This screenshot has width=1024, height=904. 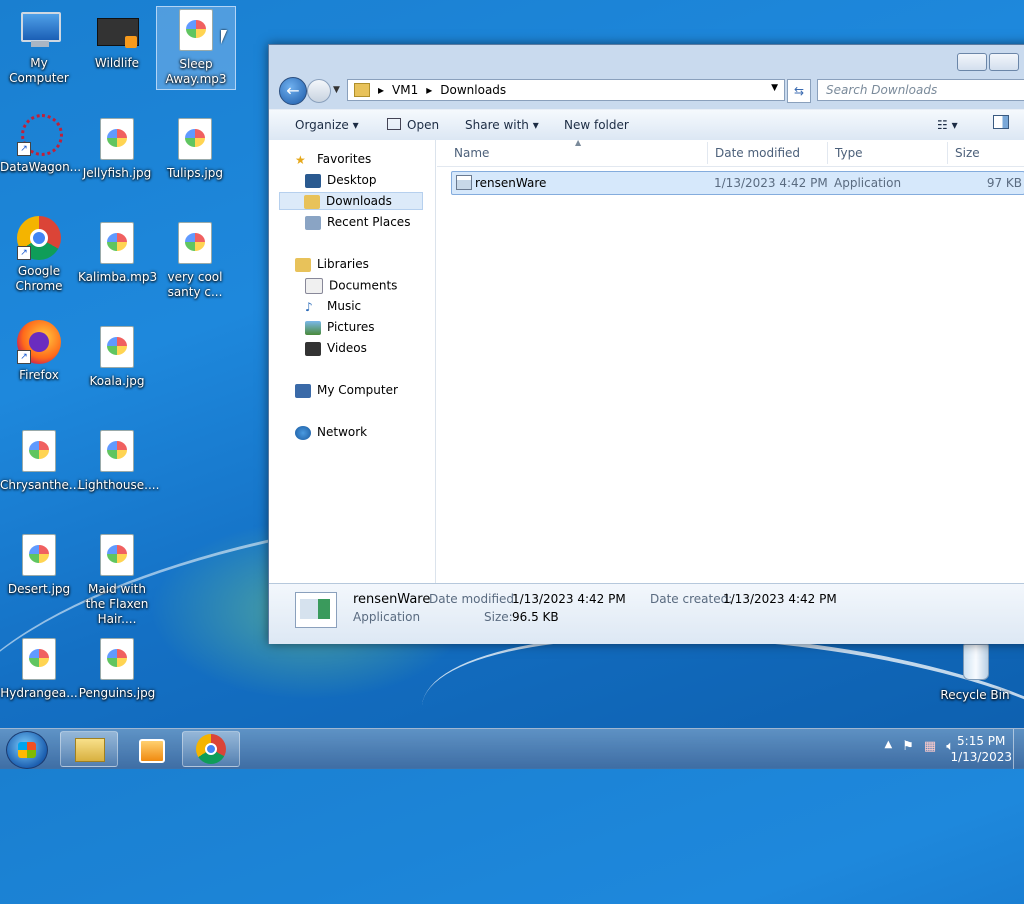 What do you see at coordinates (392, 599) in the screenshot?
I see `details-file-name: rensenWare` at bounding box center [392, 599].